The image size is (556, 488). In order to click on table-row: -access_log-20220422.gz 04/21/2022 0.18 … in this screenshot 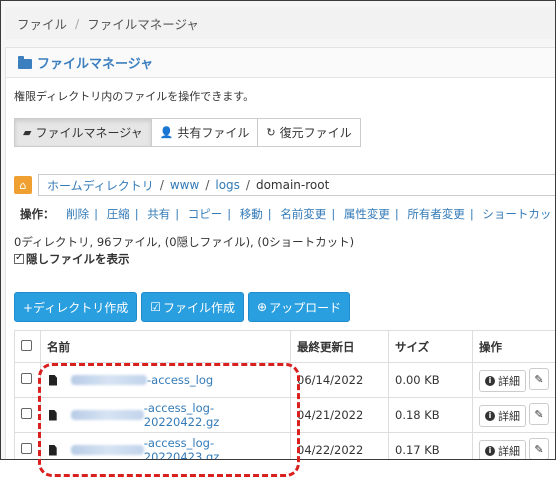, I will do `click(284, 415)`.